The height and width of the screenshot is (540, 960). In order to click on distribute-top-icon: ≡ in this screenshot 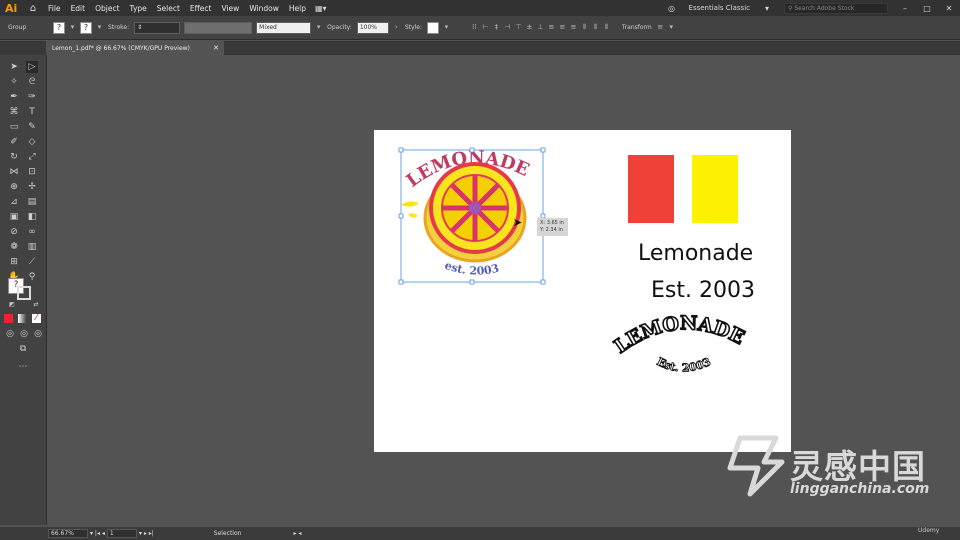, I will do `click(551, 28)`.